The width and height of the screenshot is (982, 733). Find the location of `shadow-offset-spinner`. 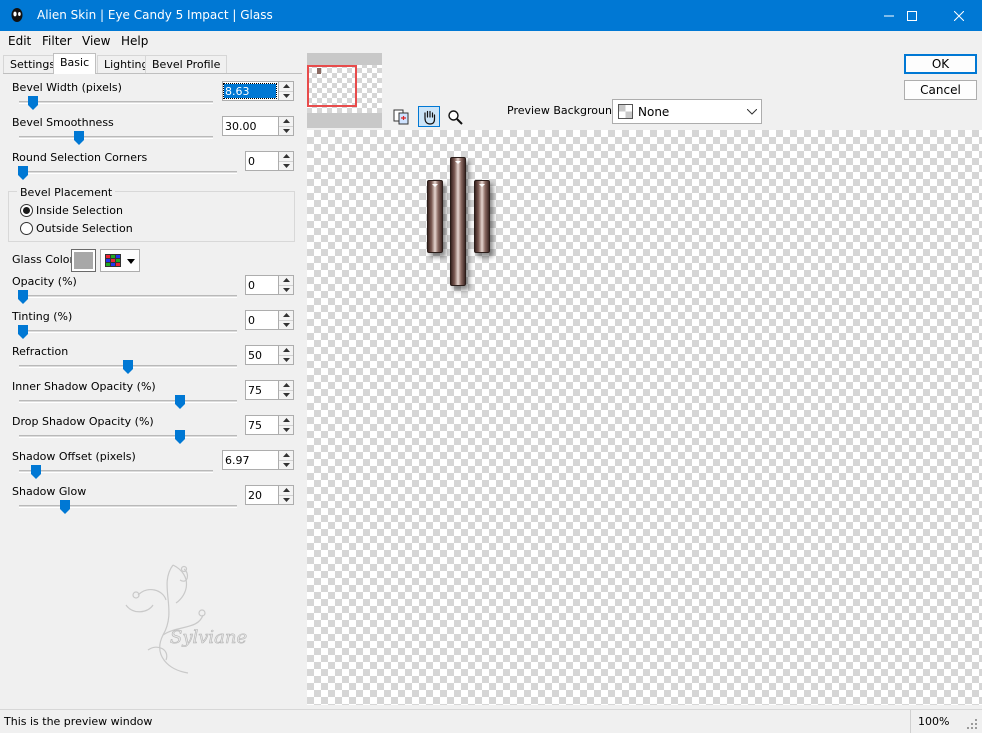

shadow-offset-spinner is located at coordinates (285, 460).